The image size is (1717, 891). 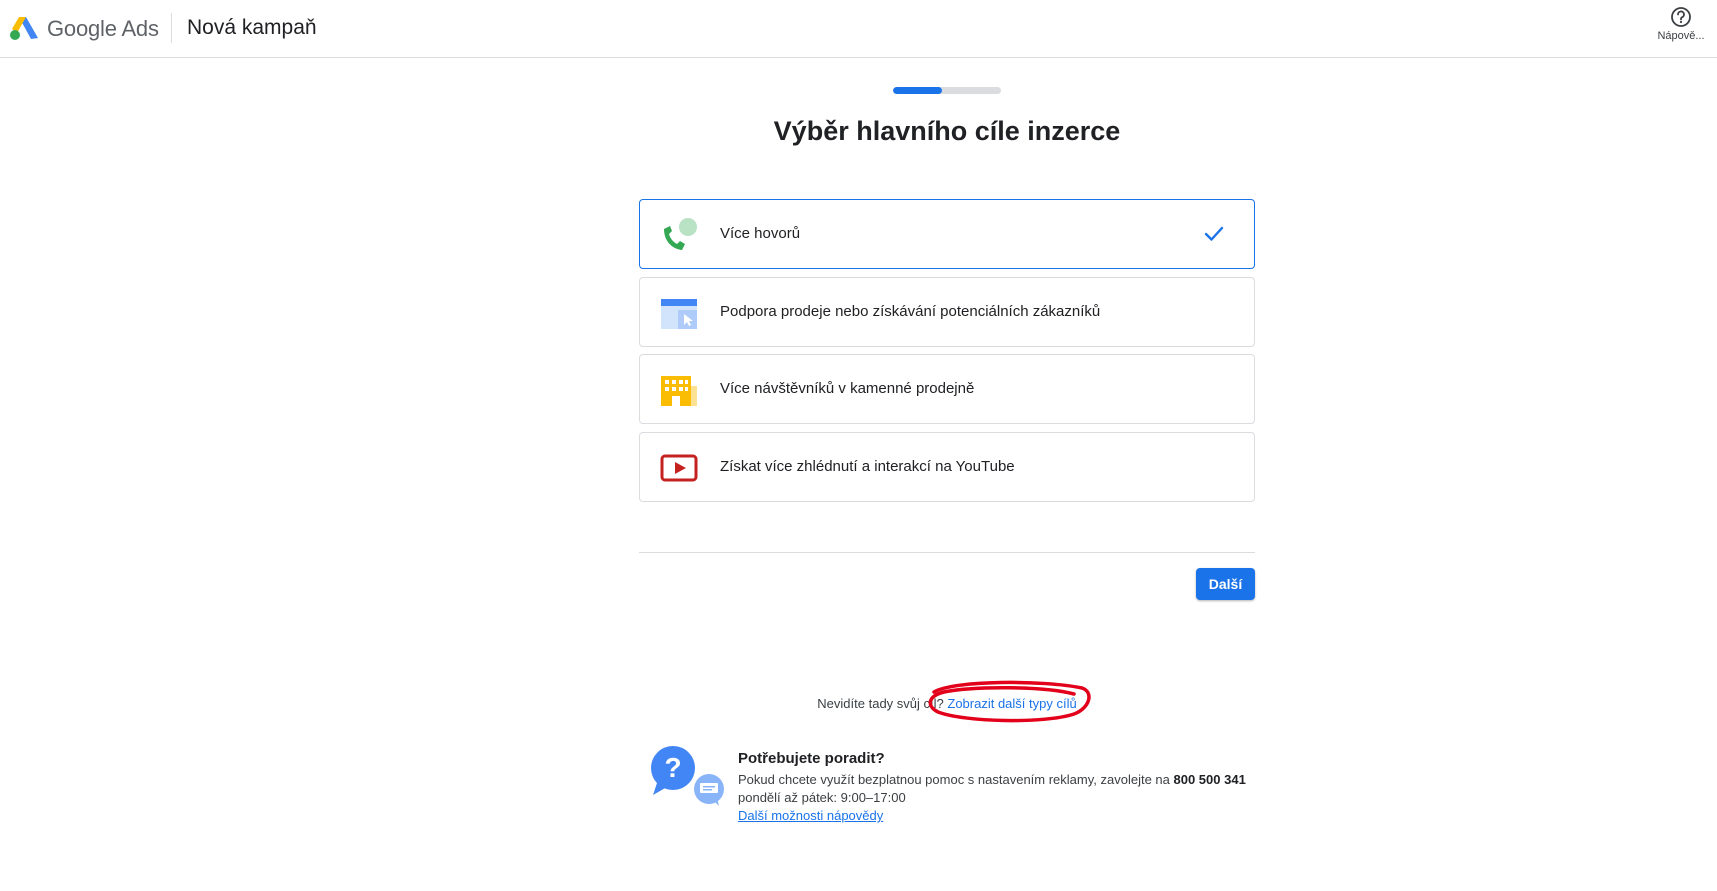 I want to click on help-circle-icon, so click(x=1681, y=17).